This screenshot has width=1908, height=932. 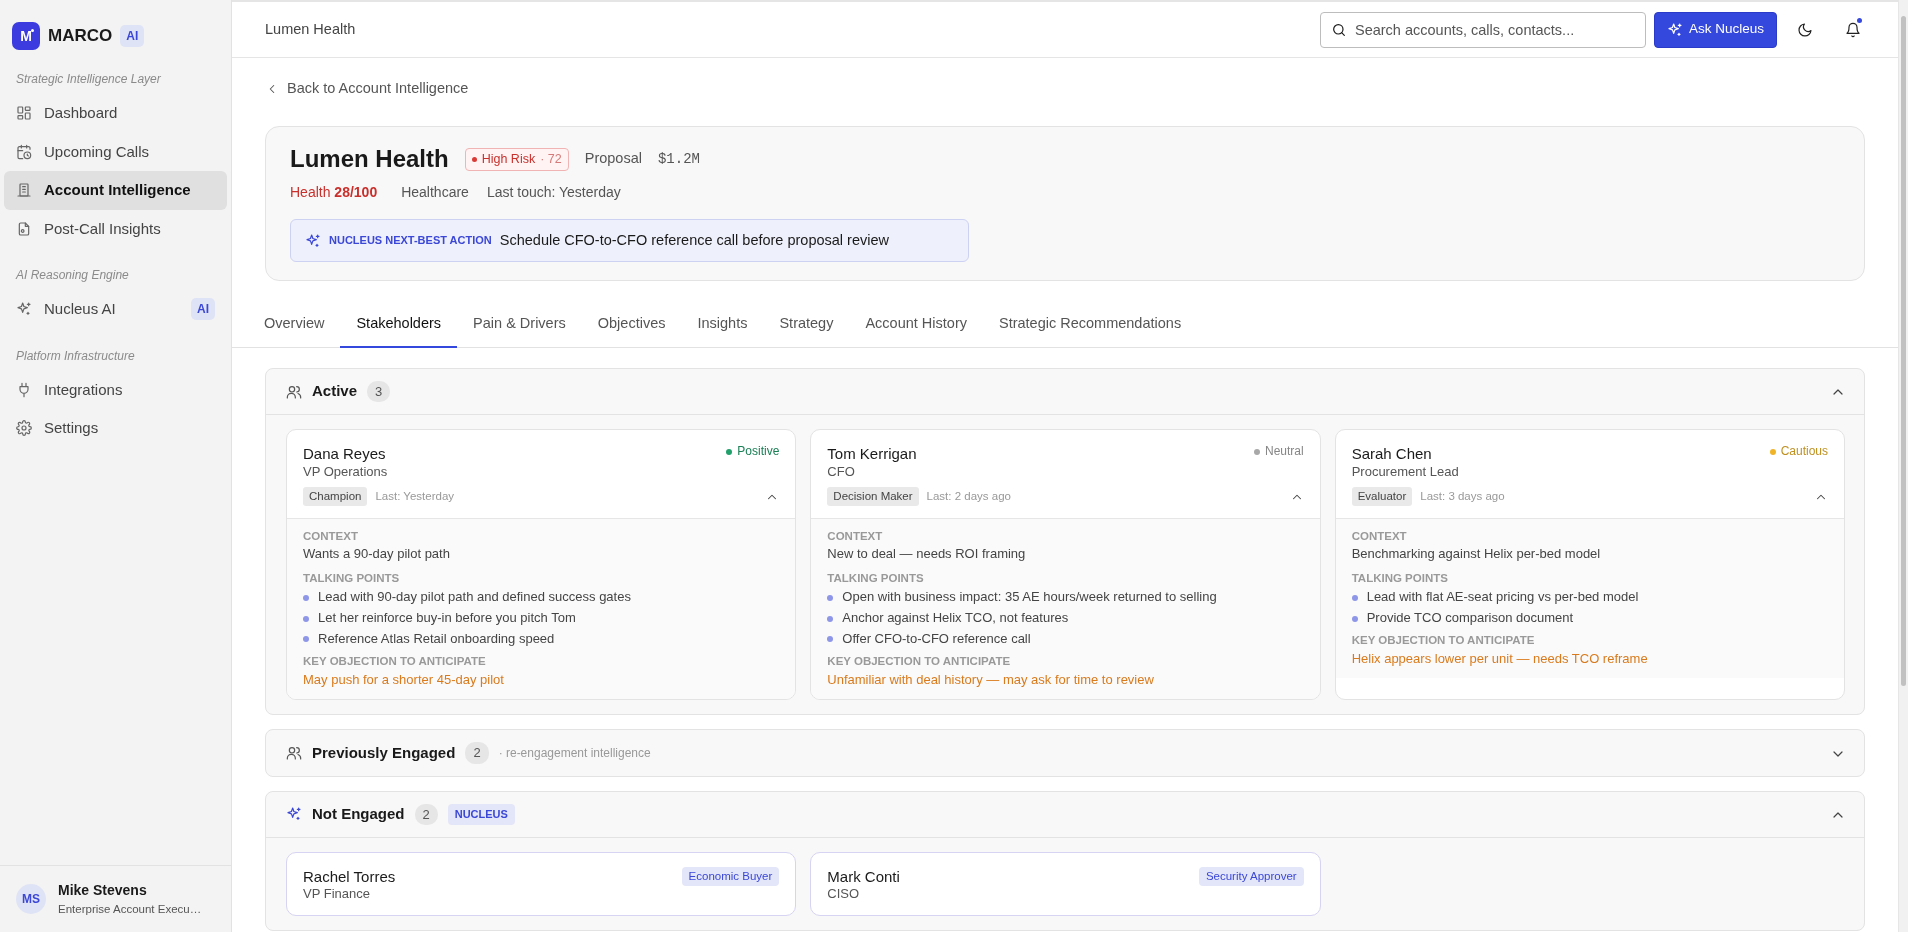 What do you see at coordinates (447, 619) in the screenshot?
I see `talking-point: Let her reinforce buy-in before you pitch Tom` at bounding box center [447, 619].